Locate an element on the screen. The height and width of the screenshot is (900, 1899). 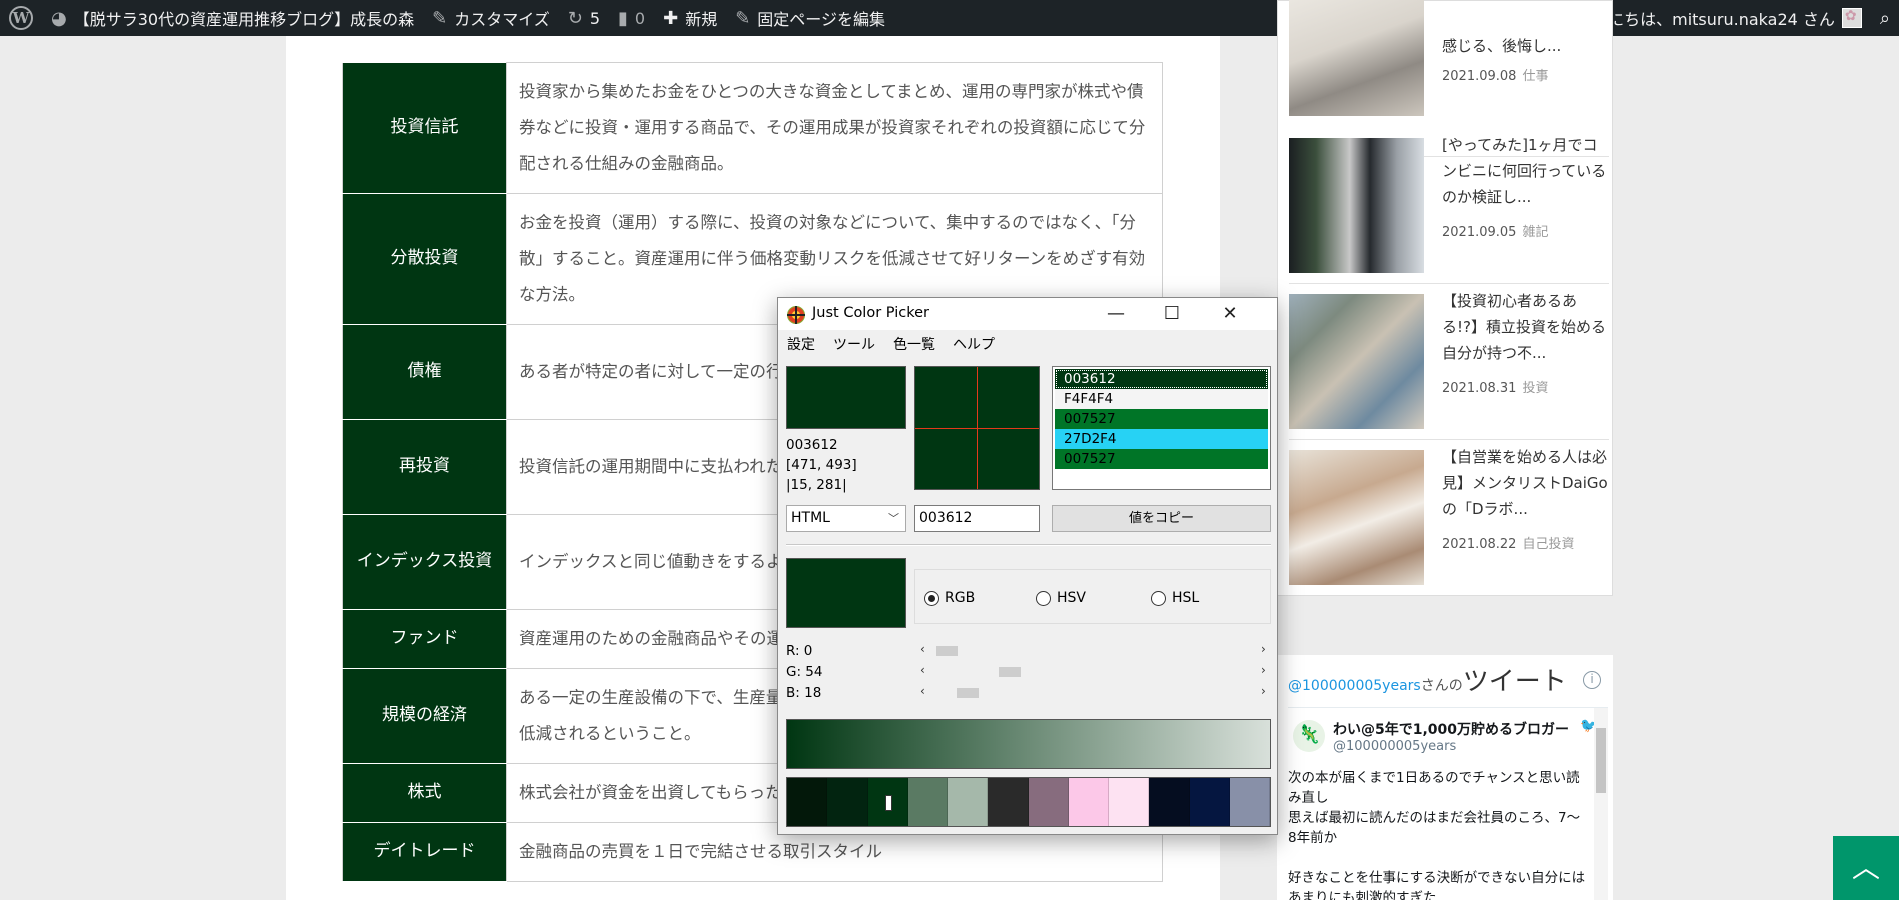
red-slider: ‹ › is located at coordinates (1095, 650).